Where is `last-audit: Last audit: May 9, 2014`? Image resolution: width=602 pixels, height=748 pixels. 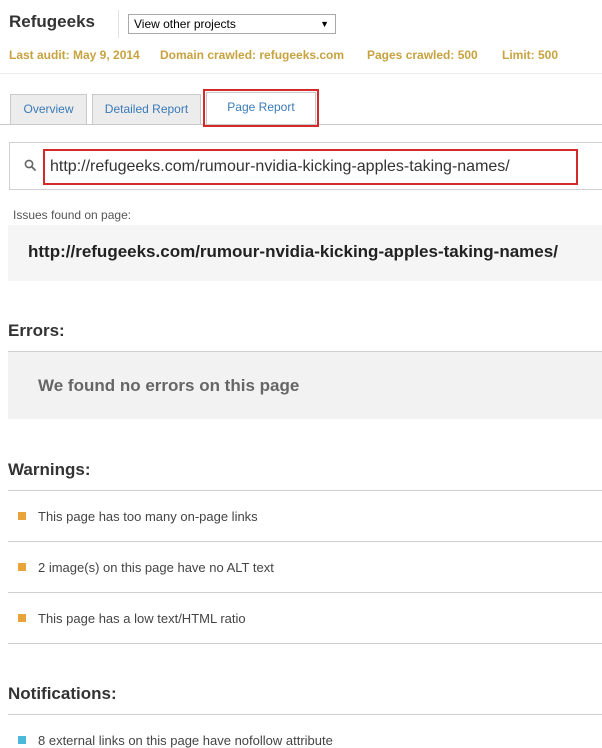 last-audit: Last audit: May 9, 2014 is located at coordinates (74, 55).